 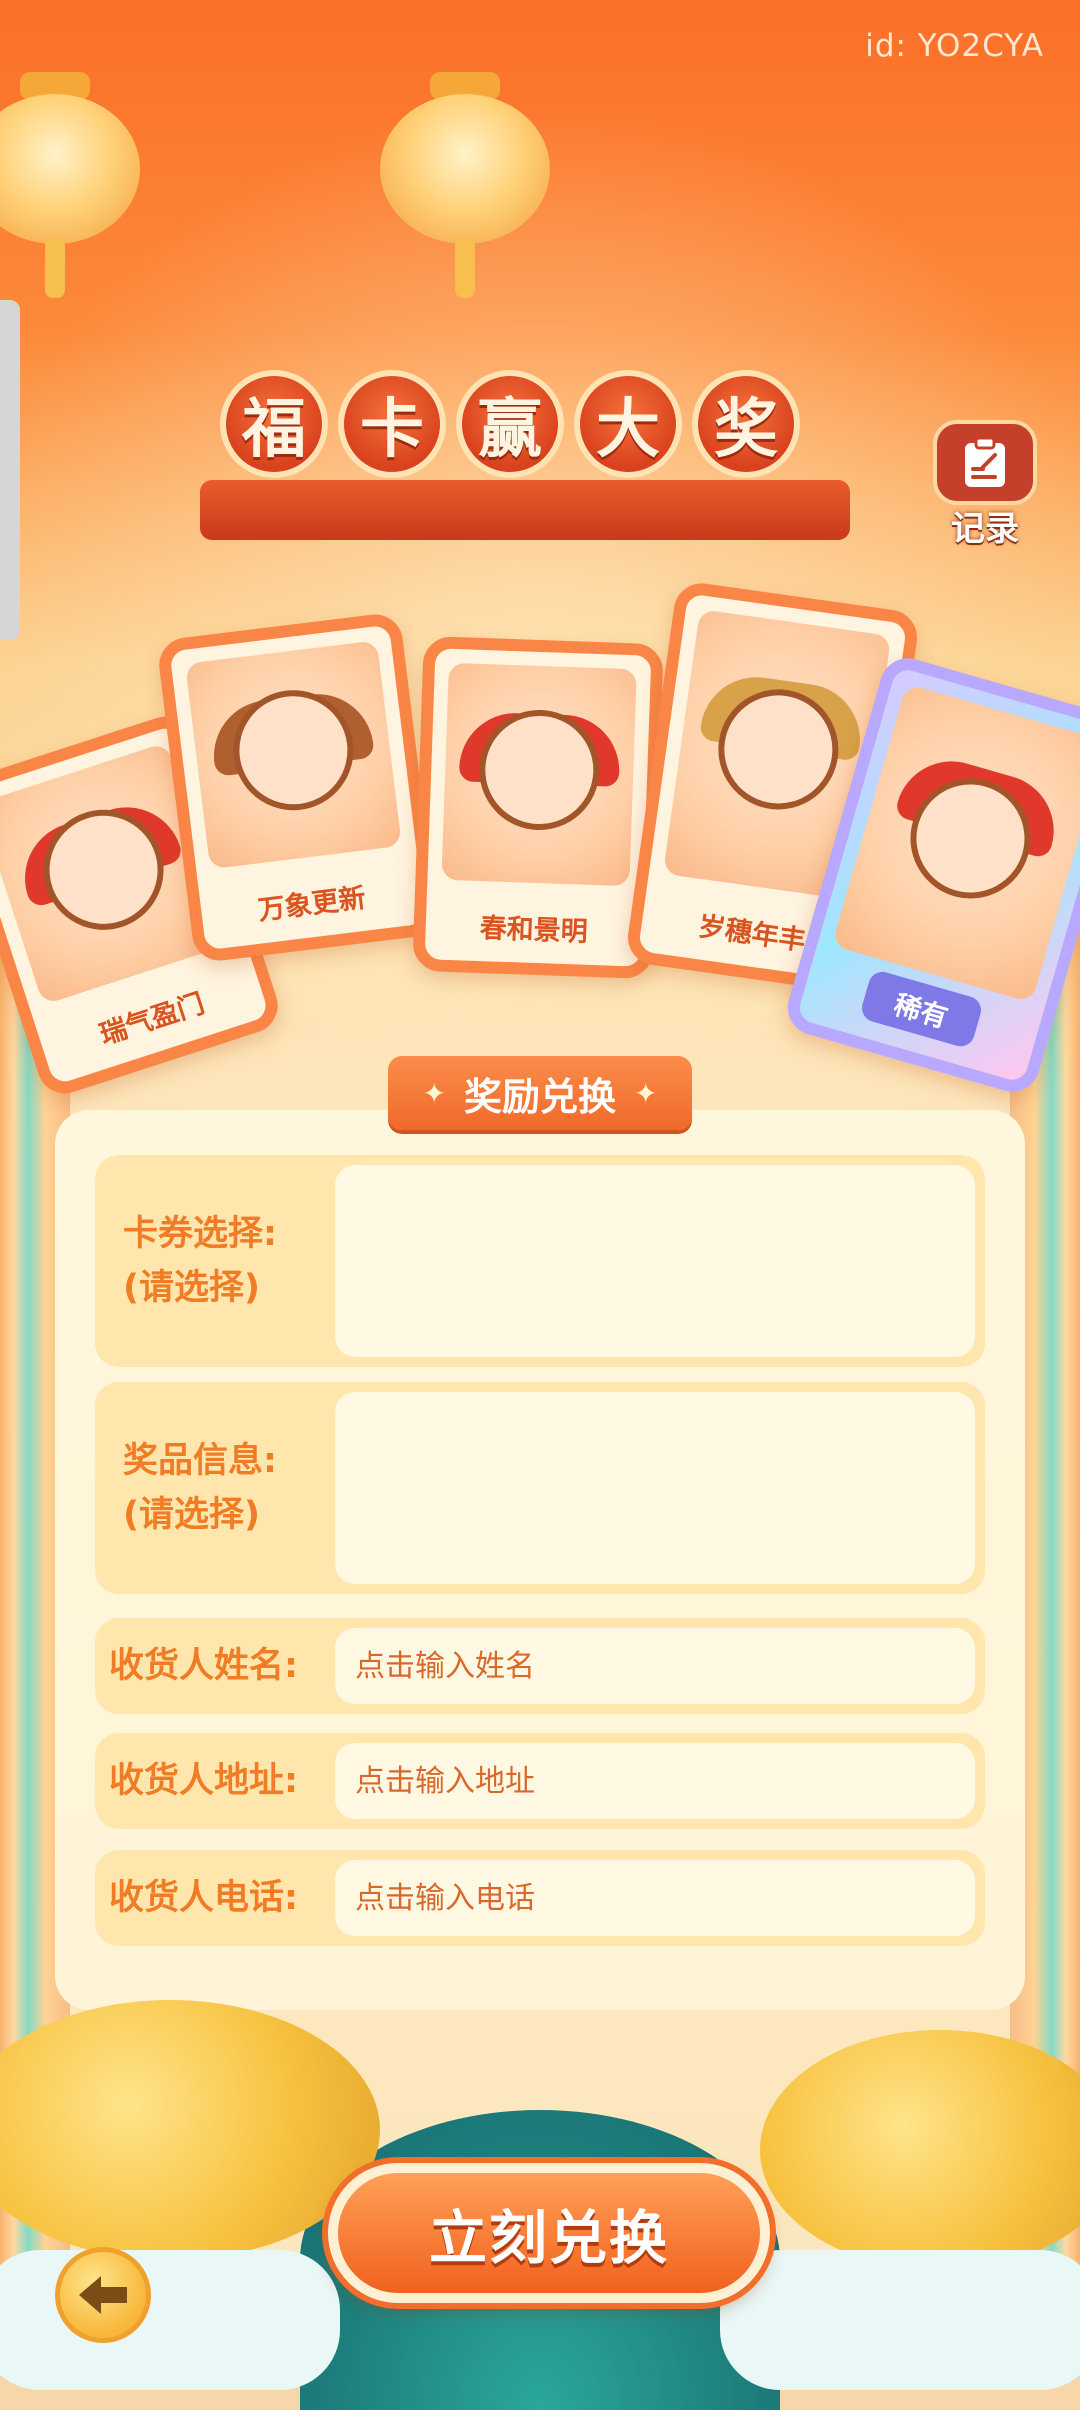 I want to click on redeem-now-button: 立刻兑换, so click(x=549, y=2233).